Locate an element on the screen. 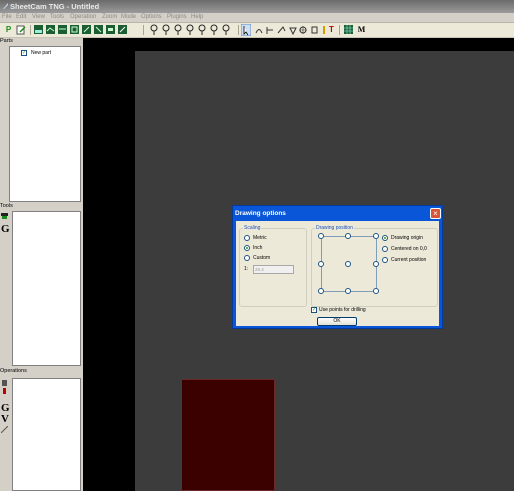 The image size is (514, 491). view-buttons-group is located at coordinates (82, 30).